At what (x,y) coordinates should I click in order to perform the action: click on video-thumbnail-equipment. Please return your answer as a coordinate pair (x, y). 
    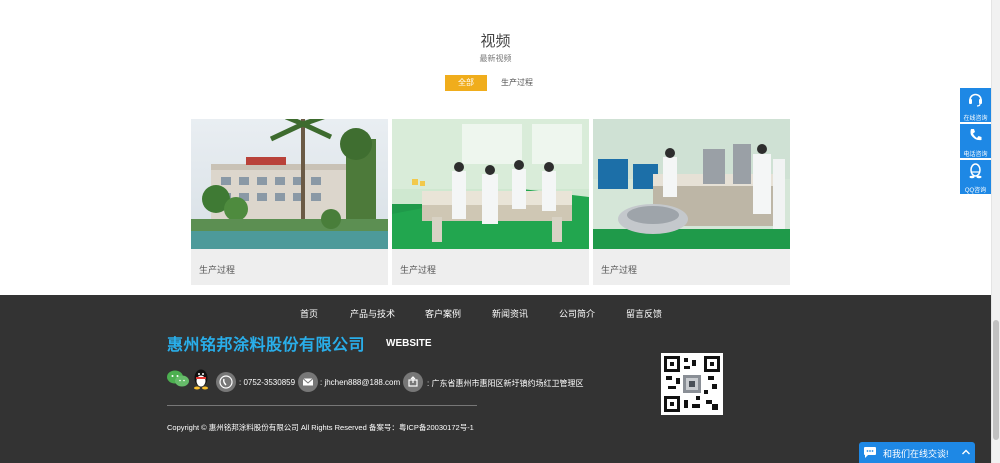
    Looking at the image, I should click on (691, 184).